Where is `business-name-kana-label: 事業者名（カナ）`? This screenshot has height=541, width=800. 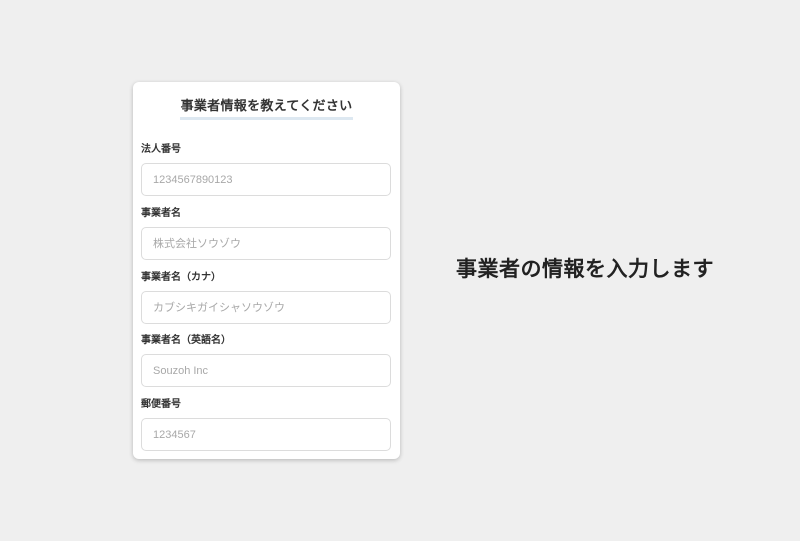
business-name-kana-label: 事業者名（カナ） is located at coordinates (181, 277).